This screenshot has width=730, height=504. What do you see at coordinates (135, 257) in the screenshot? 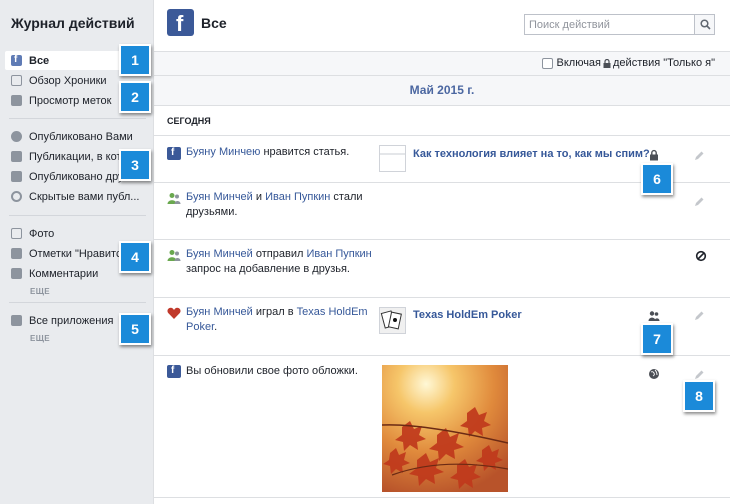
I see `callout-badge: 4` at bounding box center [135, 257].